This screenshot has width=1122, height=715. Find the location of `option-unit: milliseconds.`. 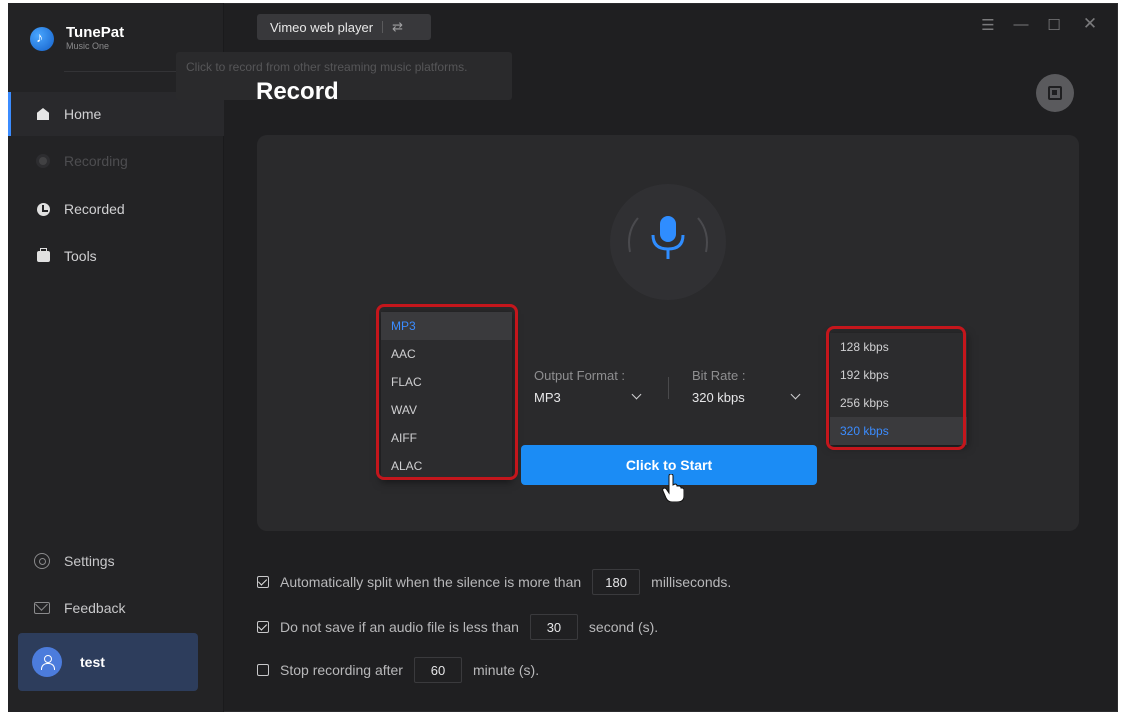

option-unit: milliseconds. is located at coordinates (691, 582).